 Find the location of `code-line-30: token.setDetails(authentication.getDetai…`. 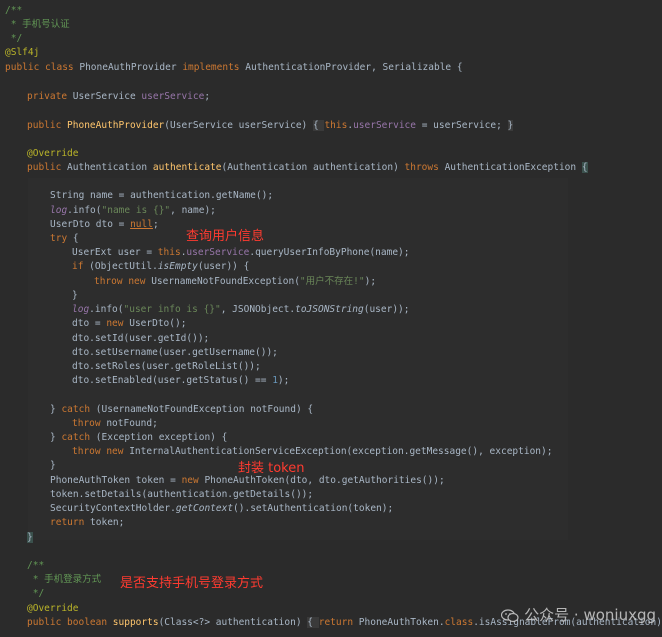

code-line-30: token.setDetails(authentication.getDetai… is located at coordinates (182, 494).